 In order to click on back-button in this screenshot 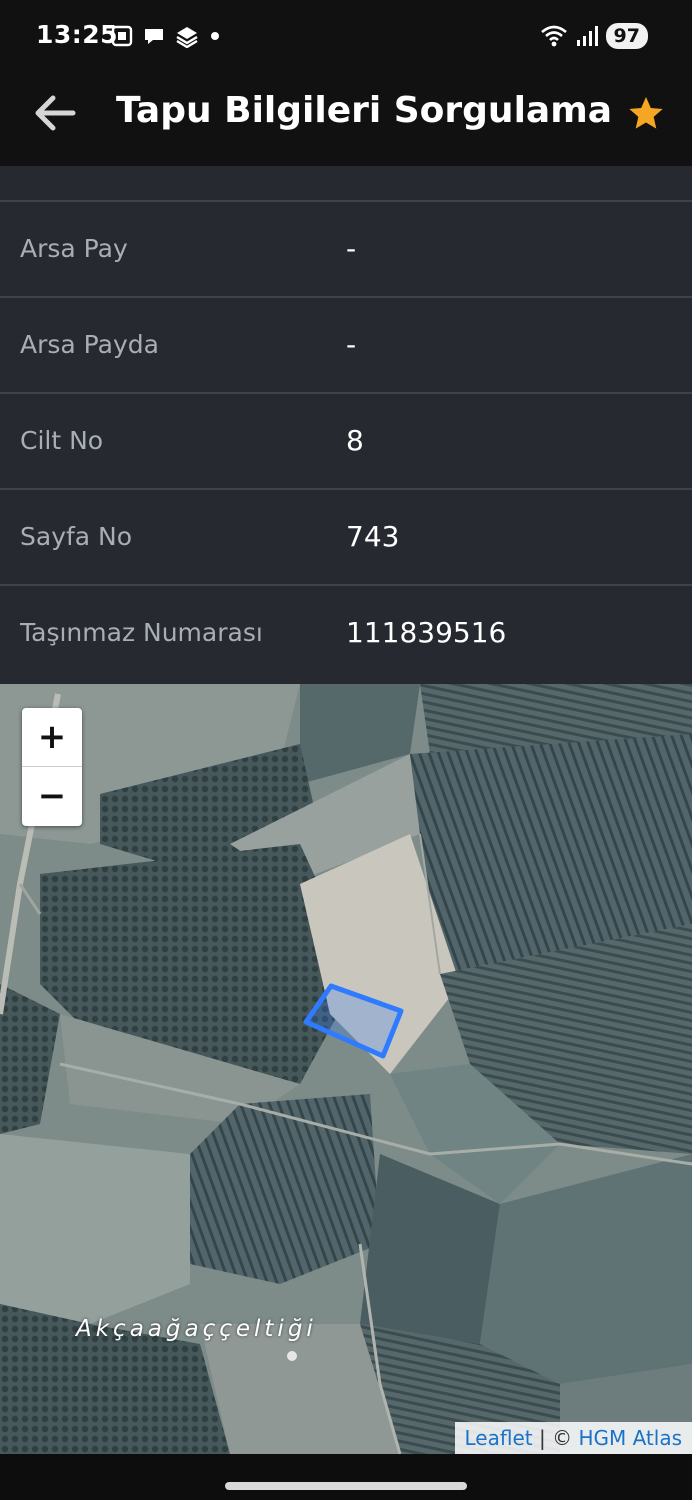, I will do `click(54, 113)`.